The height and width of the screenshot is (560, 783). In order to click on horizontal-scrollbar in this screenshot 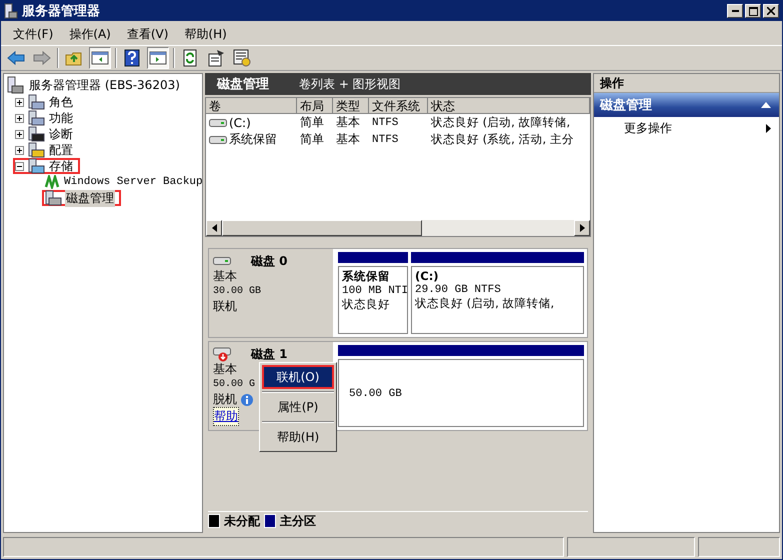, I will do `click(398, 228)`.